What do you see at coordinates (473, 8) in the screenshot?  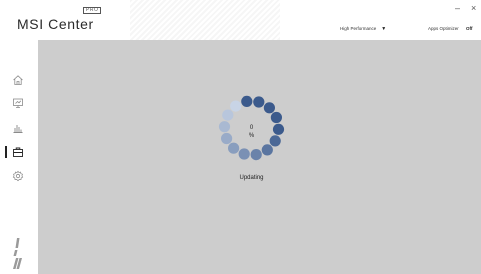 I see `close-button: ×` at bounding box center [473, 8].